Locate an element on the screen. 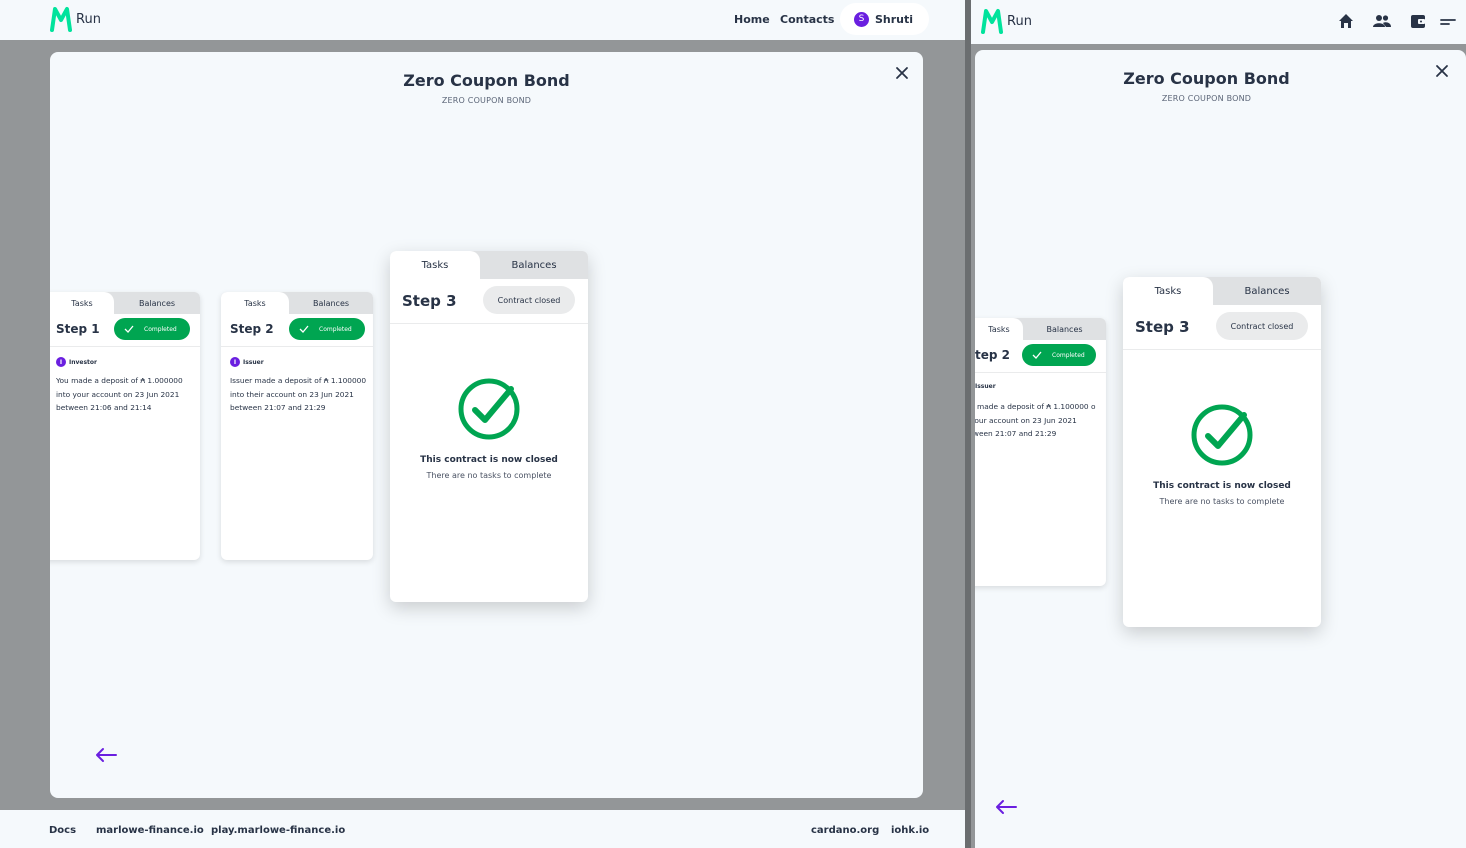 Image resolution: width=1466 pixels, height=848 pixels. nav-contacts-link: Contacts is located at coordinates (807, 19).